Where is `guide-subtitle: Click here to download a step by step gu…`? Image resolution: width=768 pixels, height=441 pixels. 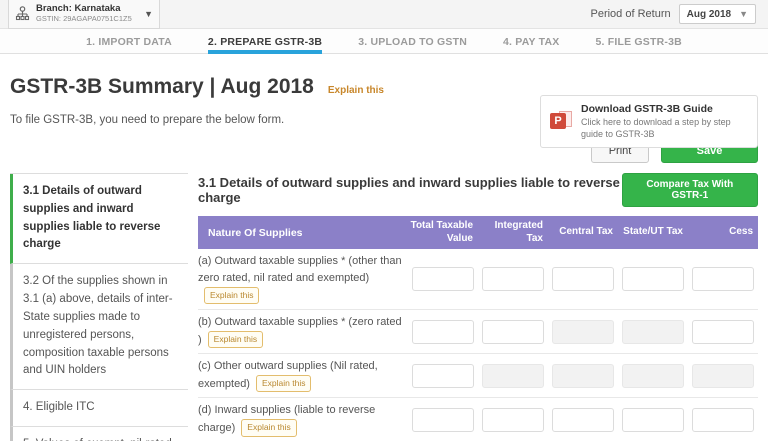
guide-subtitle: Click here to download a step by step gu… is located at coordinates (656, 128).